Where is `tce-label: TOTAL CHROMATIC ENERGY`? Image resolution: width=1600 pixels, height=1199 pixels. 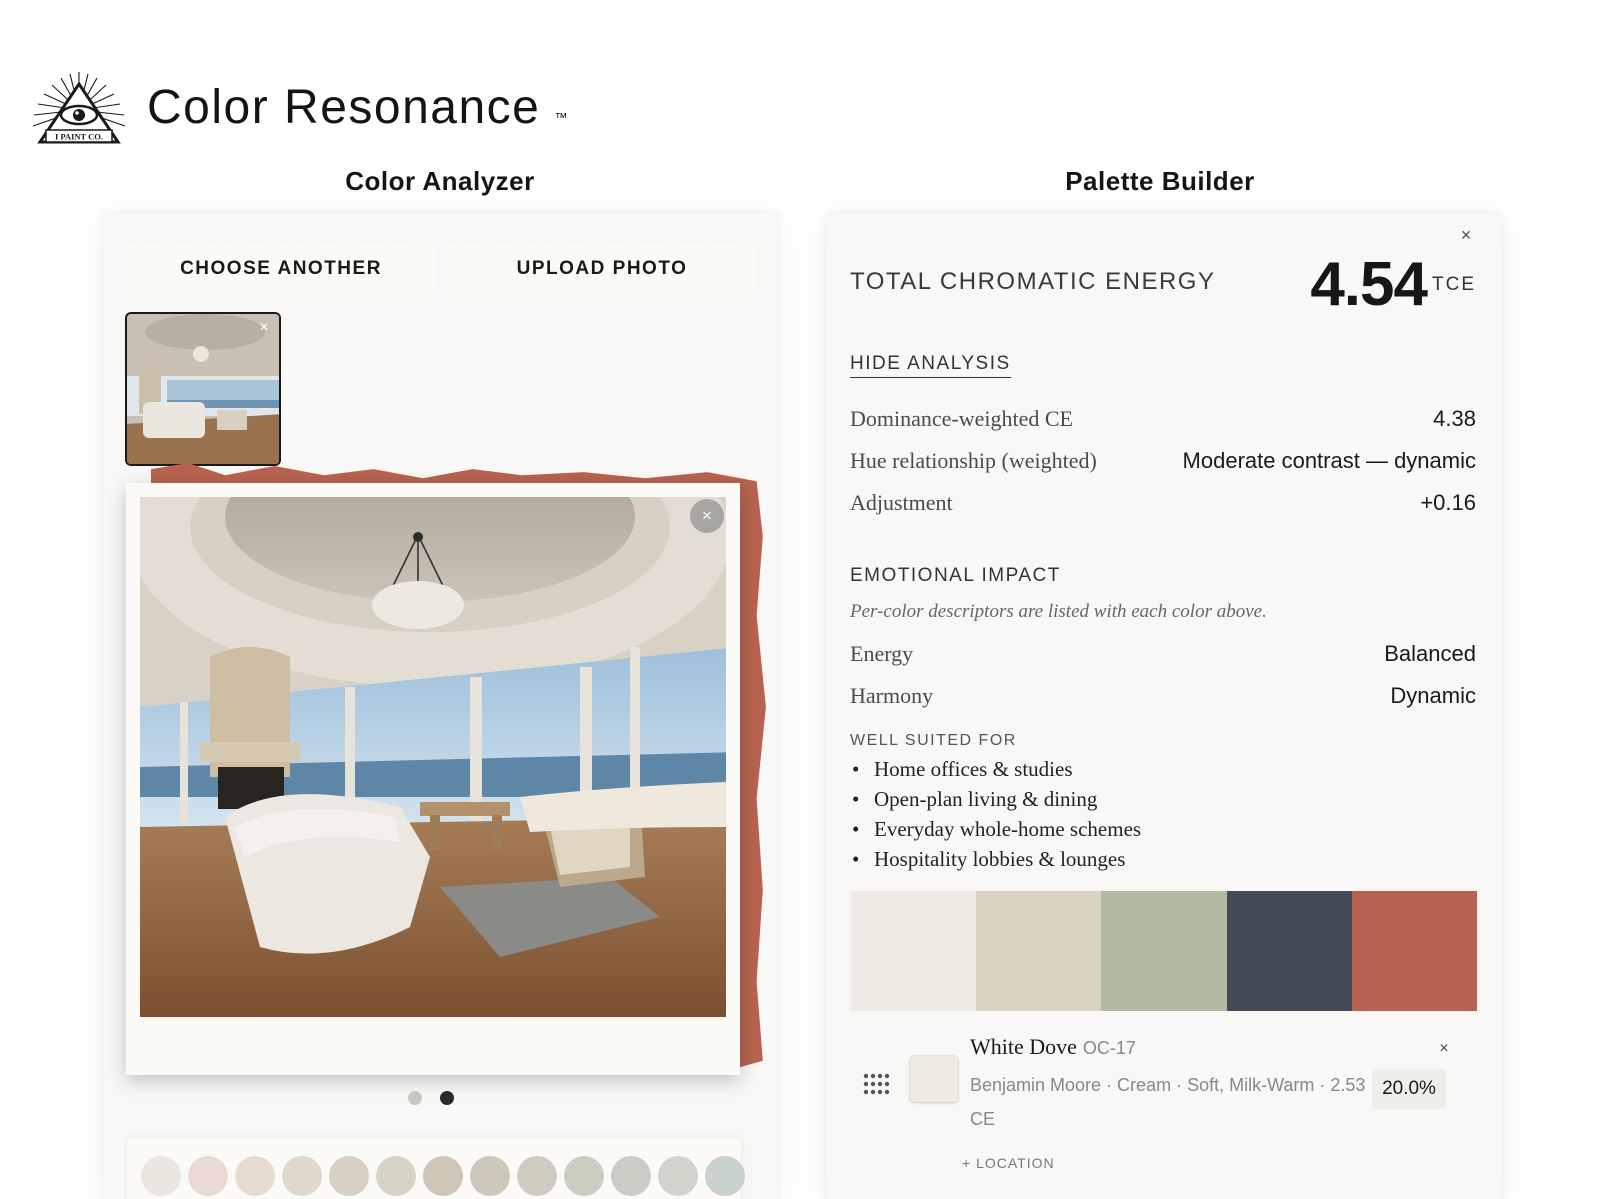 tce-label: TOTAL CHROMATIC ENERGY is located at coordinates (1033, 281).